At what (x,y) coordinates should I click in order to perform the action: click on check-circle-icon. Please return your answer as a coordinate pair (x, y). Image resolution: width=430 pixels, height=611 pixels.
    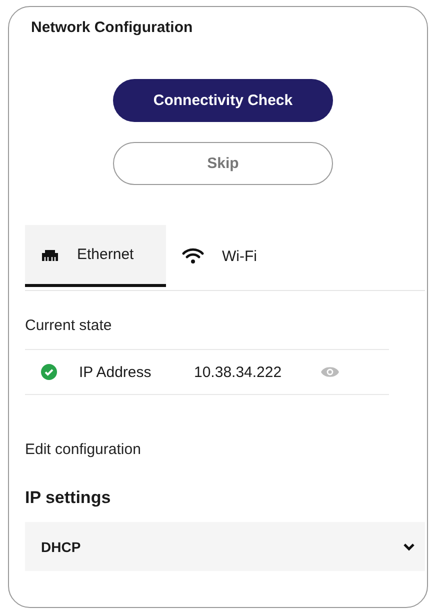
    Looking at the image, I should click on (49, 372).